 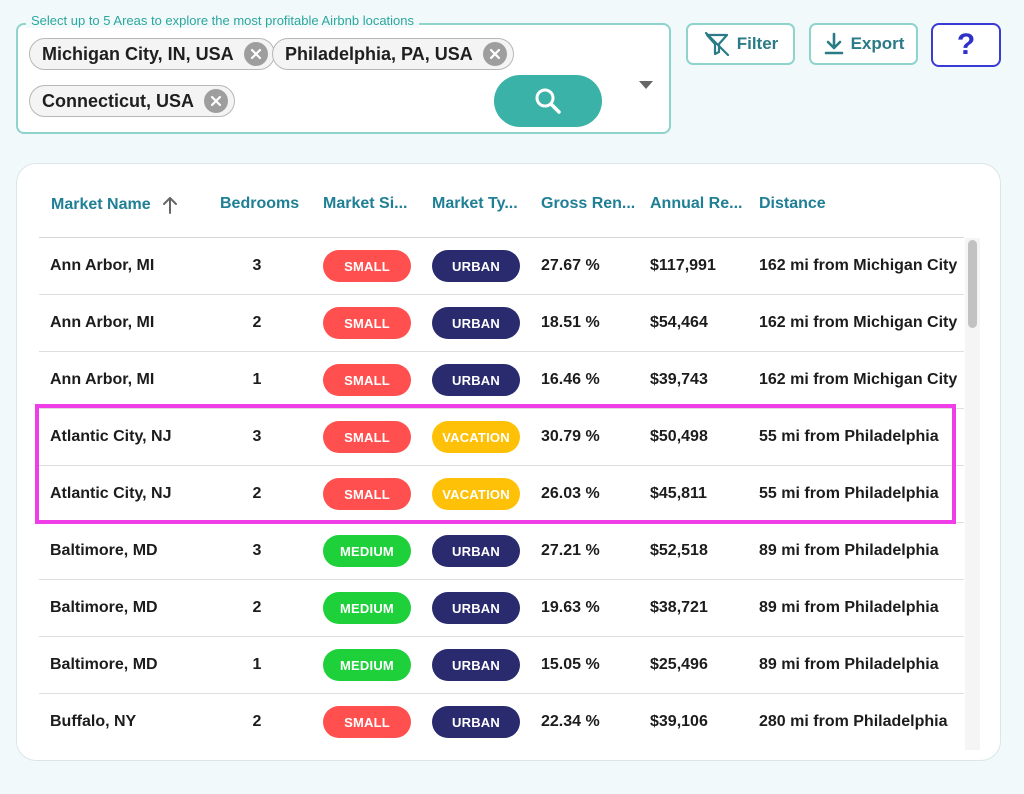 What do you see at coordinates (570, 436) in the screenshot?
I see `cell-gross-rent: 30.79 %` at bounding box center [570, 436].